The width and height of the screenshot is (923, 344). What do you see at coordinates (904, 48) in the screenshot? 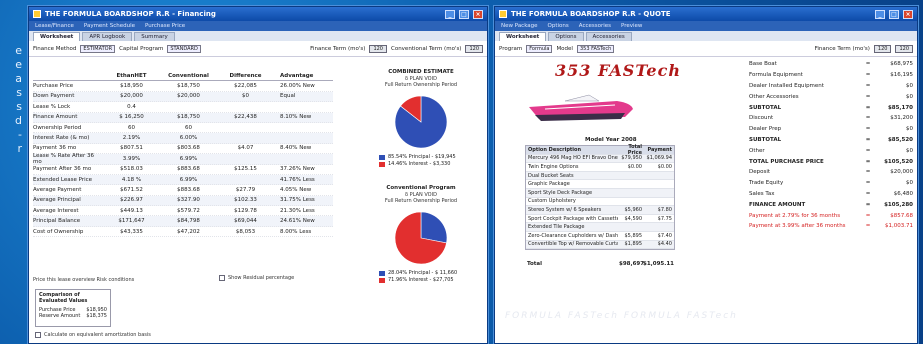
I see `term2-value: 120` at bounding box center [904, 48].